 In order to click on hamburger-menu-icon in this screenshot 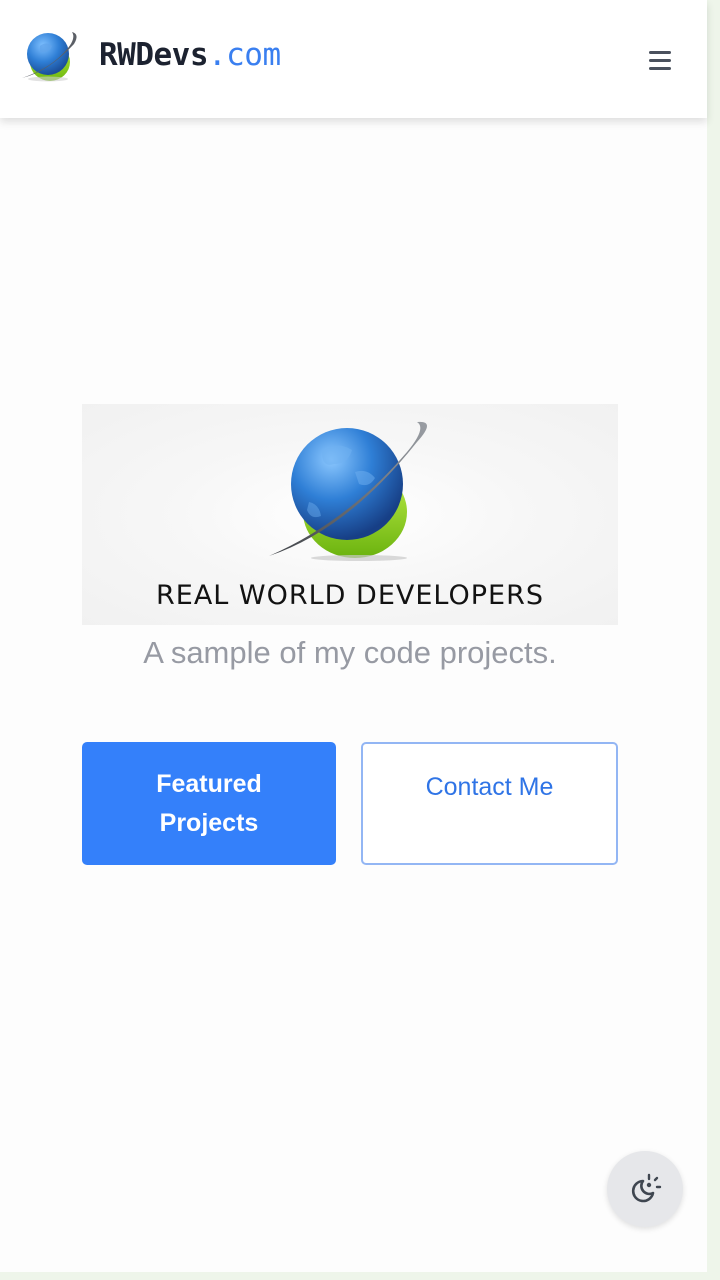, I will do `click(660, 52)`.